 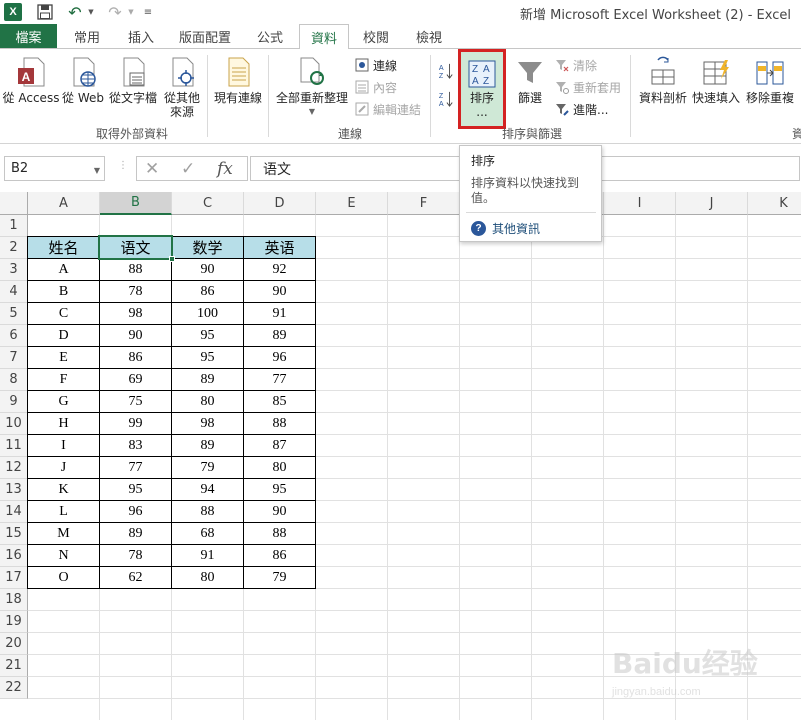 What do you see at coordinates (207, 577) in the screenshot?
I see `table-cell: 80` at bounding box center [207, 577].